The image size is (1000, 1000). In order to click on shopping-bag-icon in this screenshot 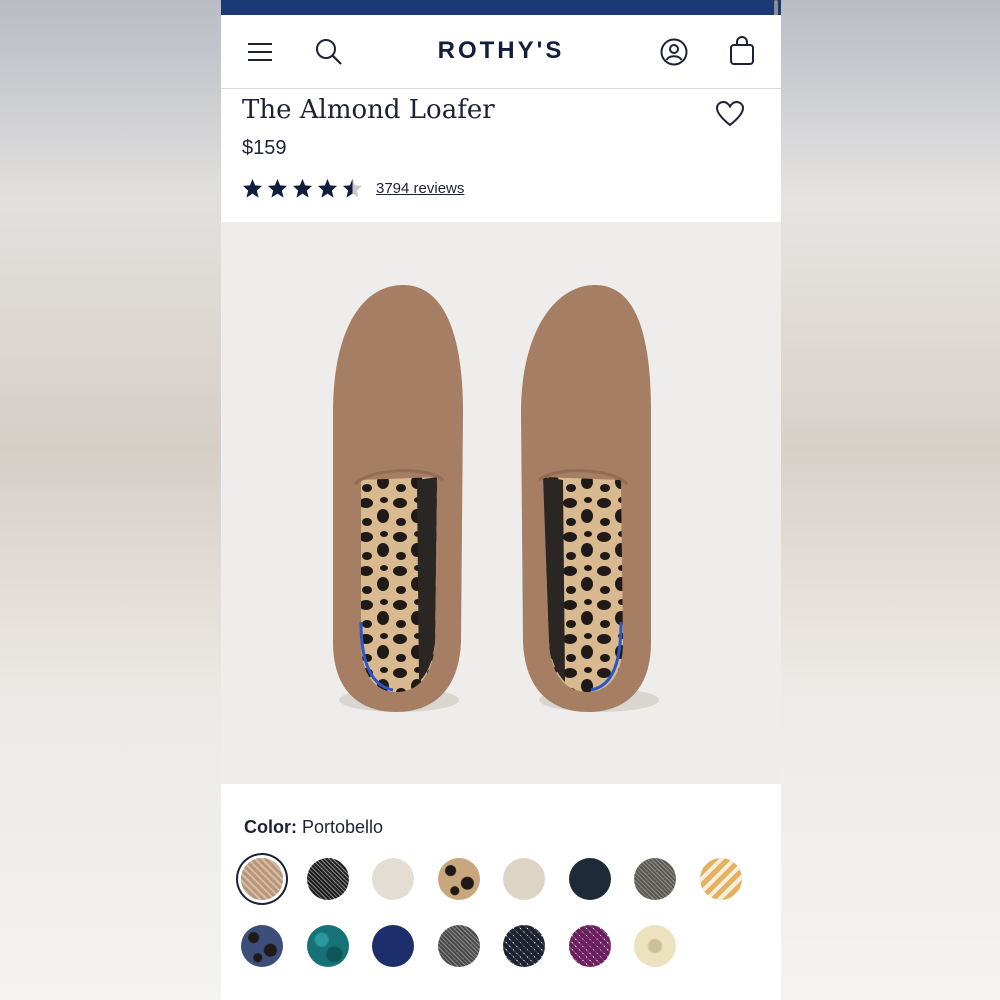, I will do `click(742, 51)`.